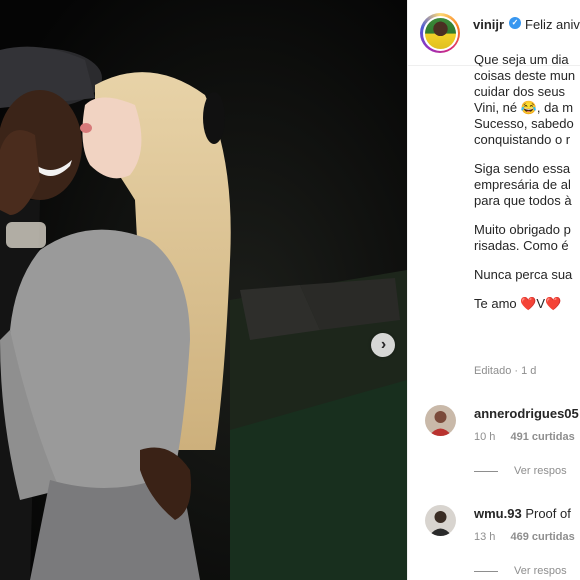 This screenshot has height=580, width=580. I want to click on caption-line: Vini, né 😂, da m, so click(524, 107).